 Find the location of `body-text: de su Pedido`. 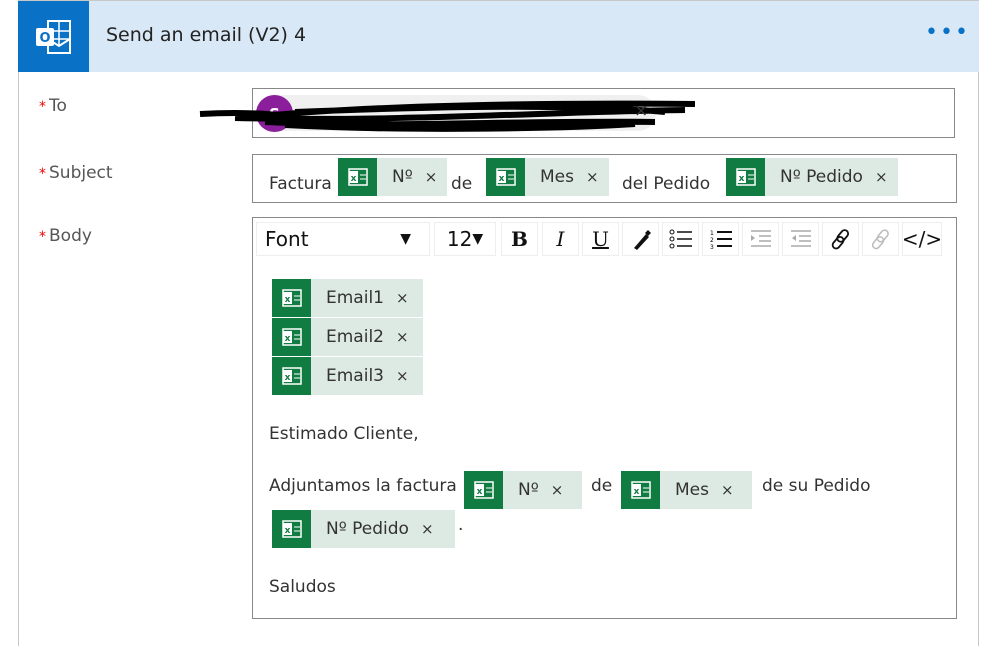

body-text: de su Pedido is located at coordinates (816, 486).